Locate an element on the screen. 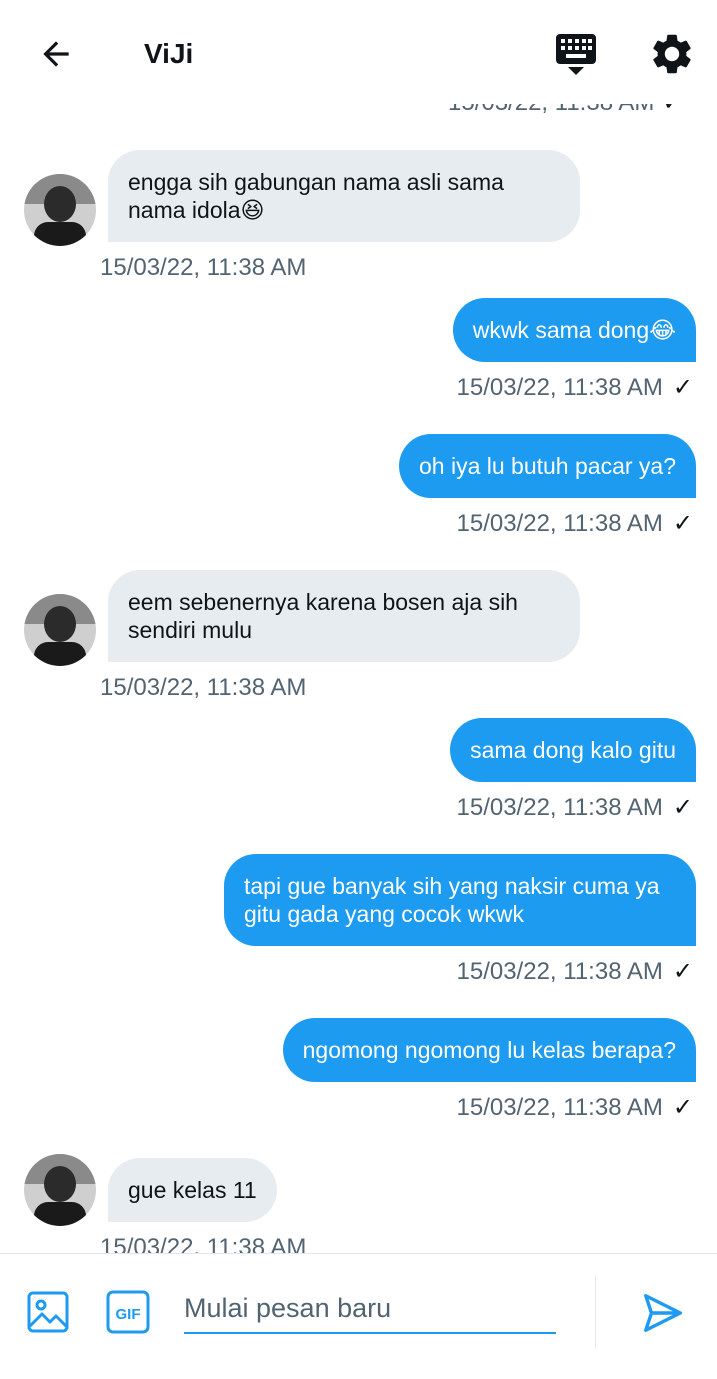  svg-text: GIF is located at coordinates (128, 1314).